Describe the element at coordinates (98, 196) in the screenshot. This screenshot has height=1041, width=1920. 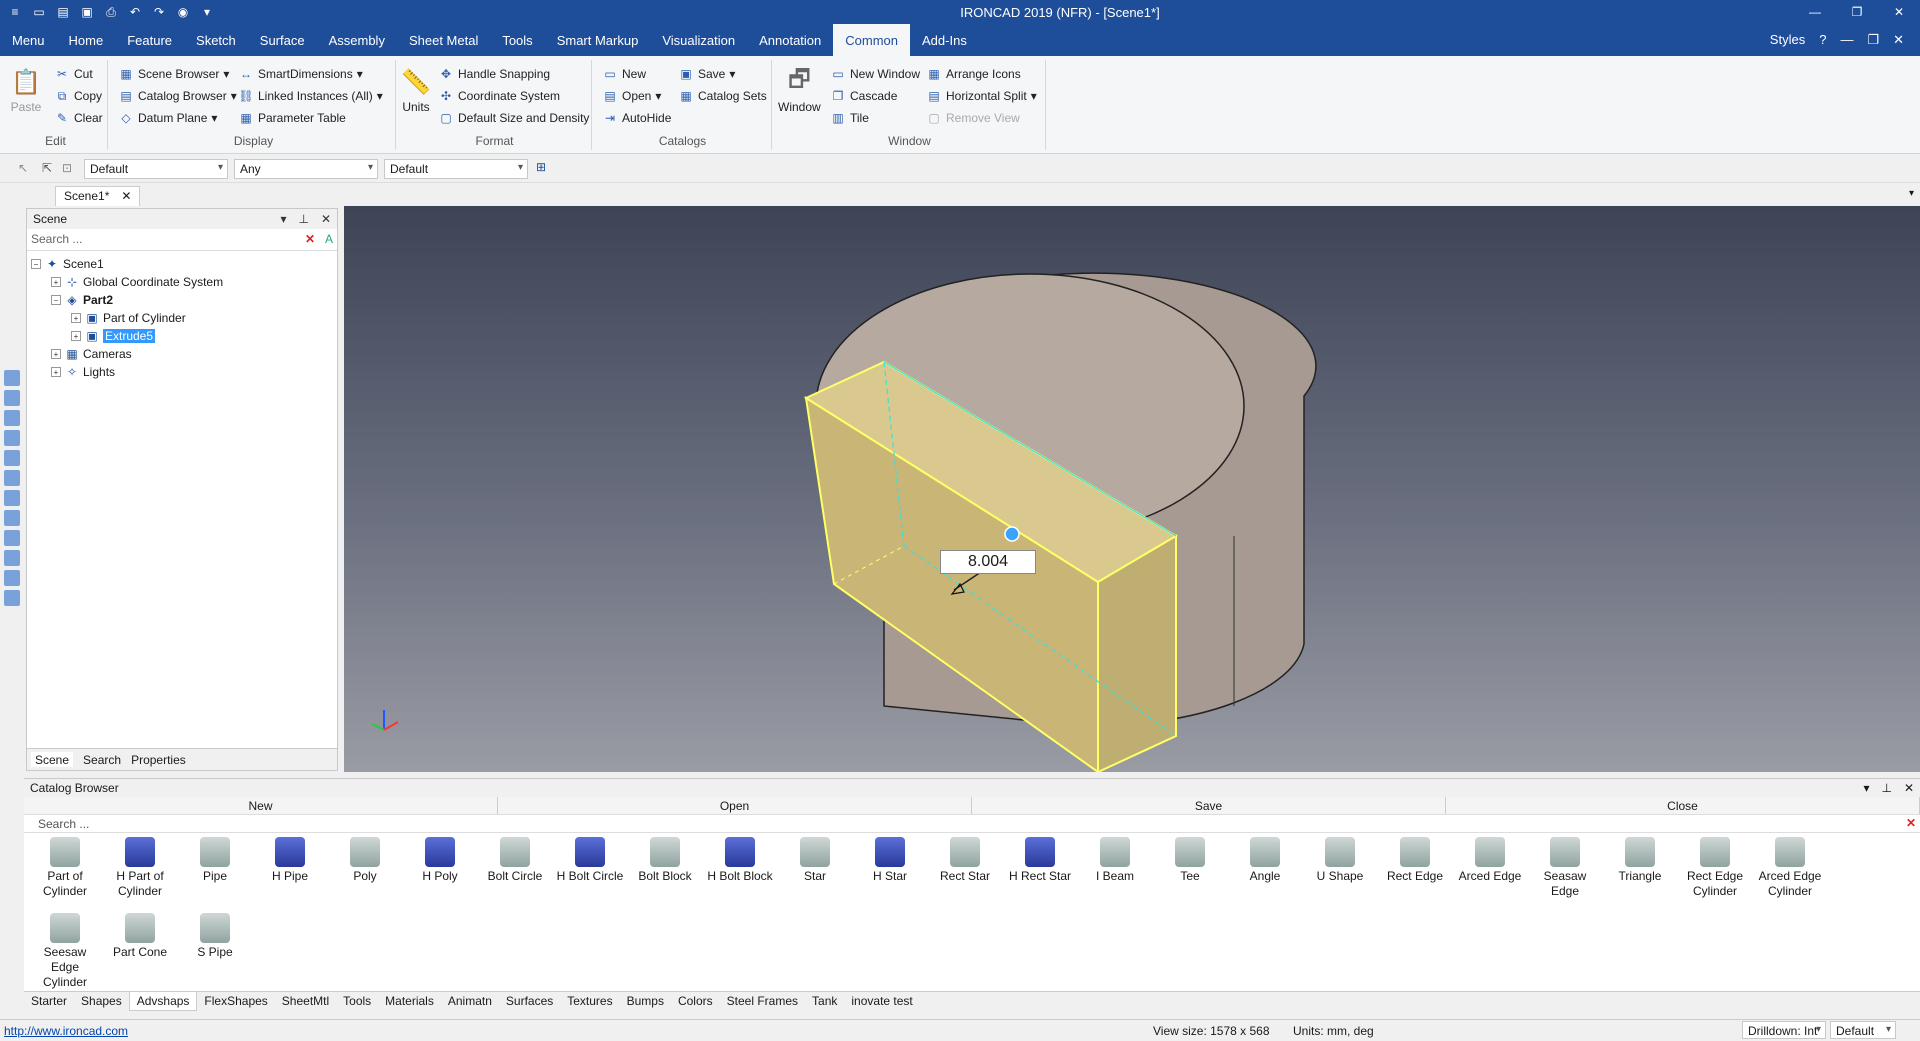
I see `doc-tab-scene1: Scene1* ✕` at that location.